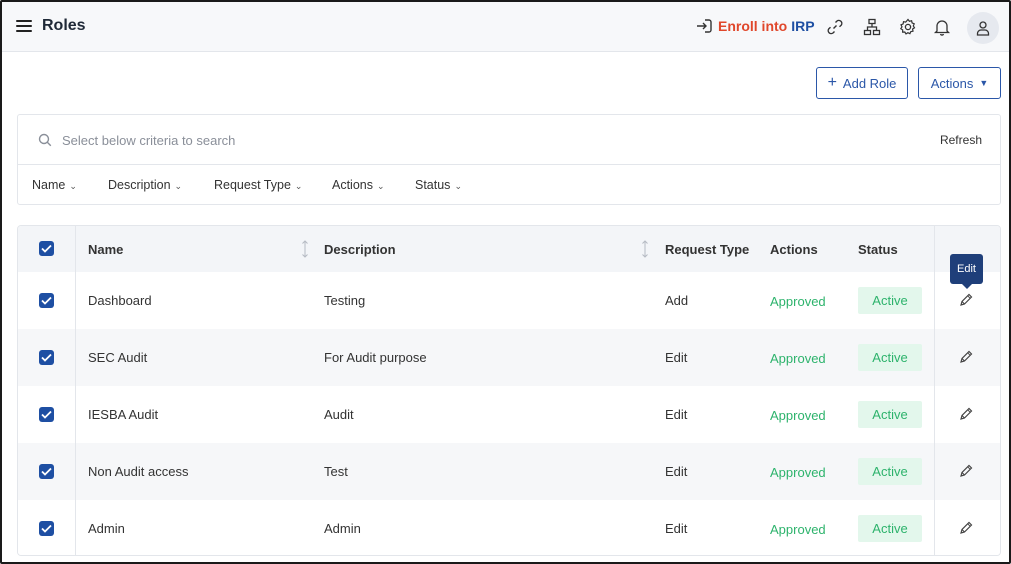  I want to click on column-header-name: Name, so click(105, 249).